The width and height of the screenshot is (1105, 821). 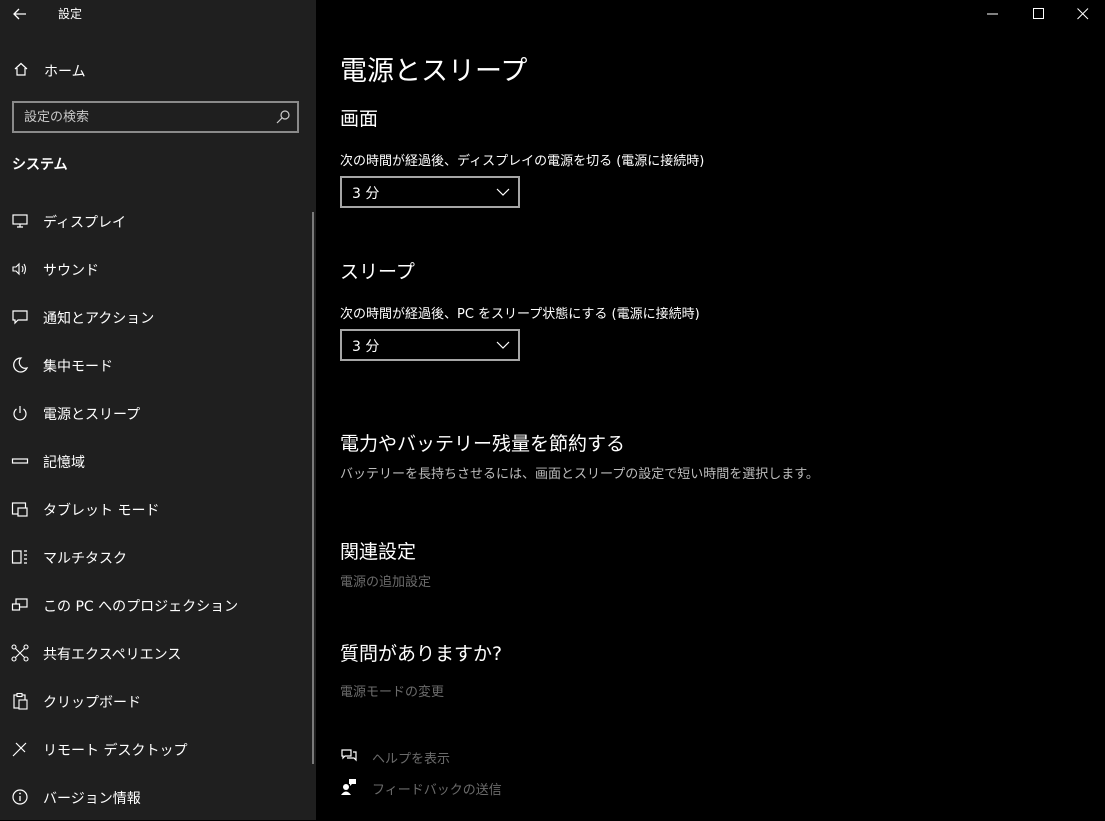 What do you see at coordinates (71, 271) in the screenshot?
I see `sidebar-item-label: サウンド` at bounding box center [71, 271].